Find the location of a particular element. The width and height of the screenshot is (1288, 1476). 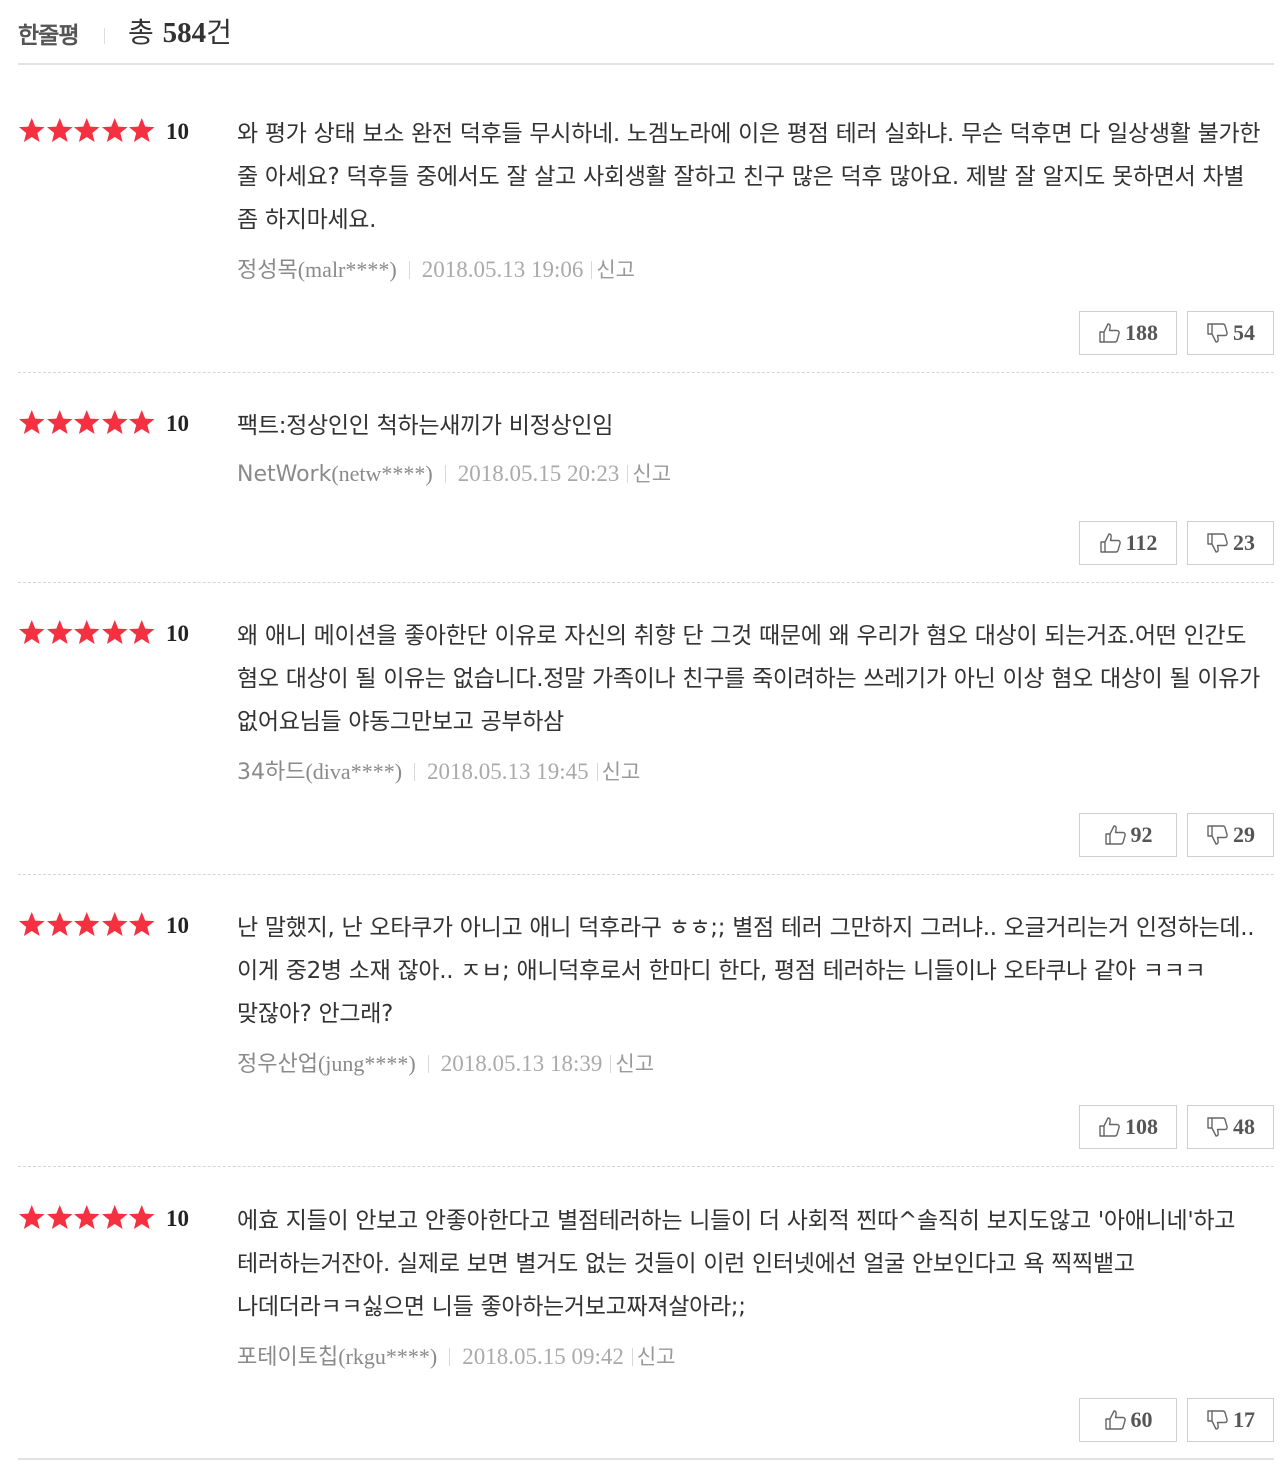

like-count: 92 is located at coordinates (1141, 834).